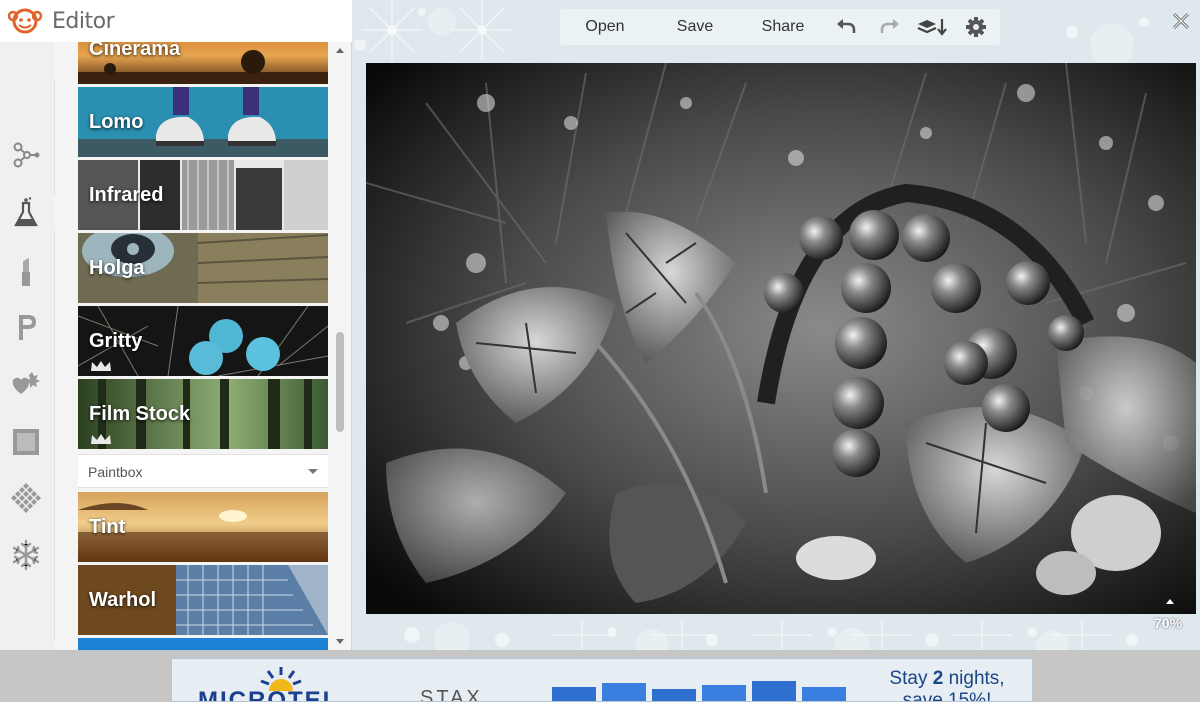 This screenshot has height=702, width=1200. Describe the element at coordinates (974, 678) in the screenshot. I see `ad-offer-post: nights,` at that location.